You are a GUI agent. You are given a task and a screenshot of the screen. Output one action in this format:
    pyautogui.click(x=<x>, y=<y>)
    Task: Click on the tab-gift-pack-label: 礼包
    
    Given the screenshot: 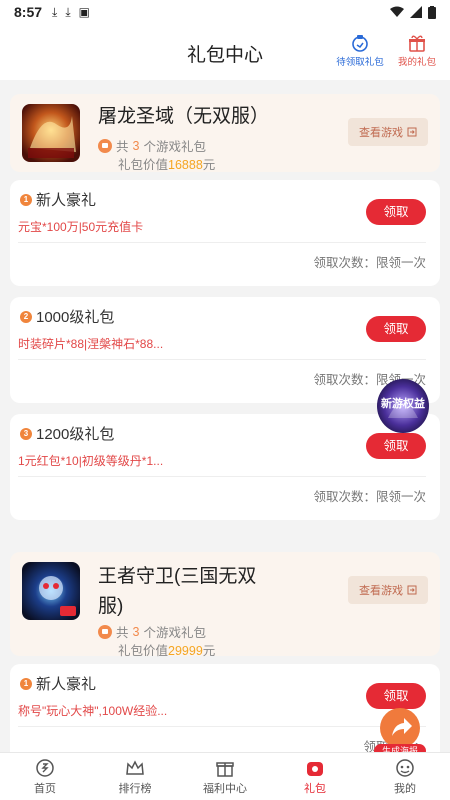 What is the action you would take?
    pyautogui.click(x=315, y=788)
    